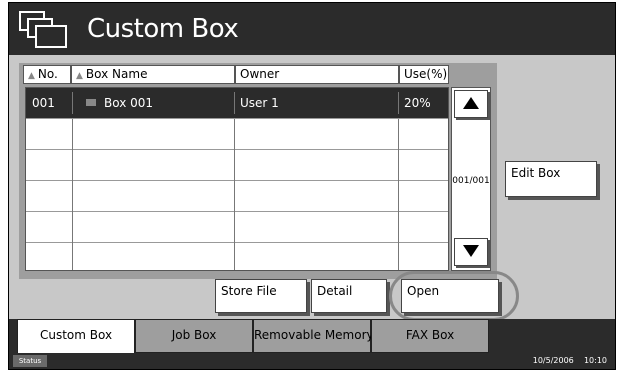 Image resolution: width=620 pixels, height=372 pixels. I want to click on tab-custom-box: Custom Box, so click(76, 336).